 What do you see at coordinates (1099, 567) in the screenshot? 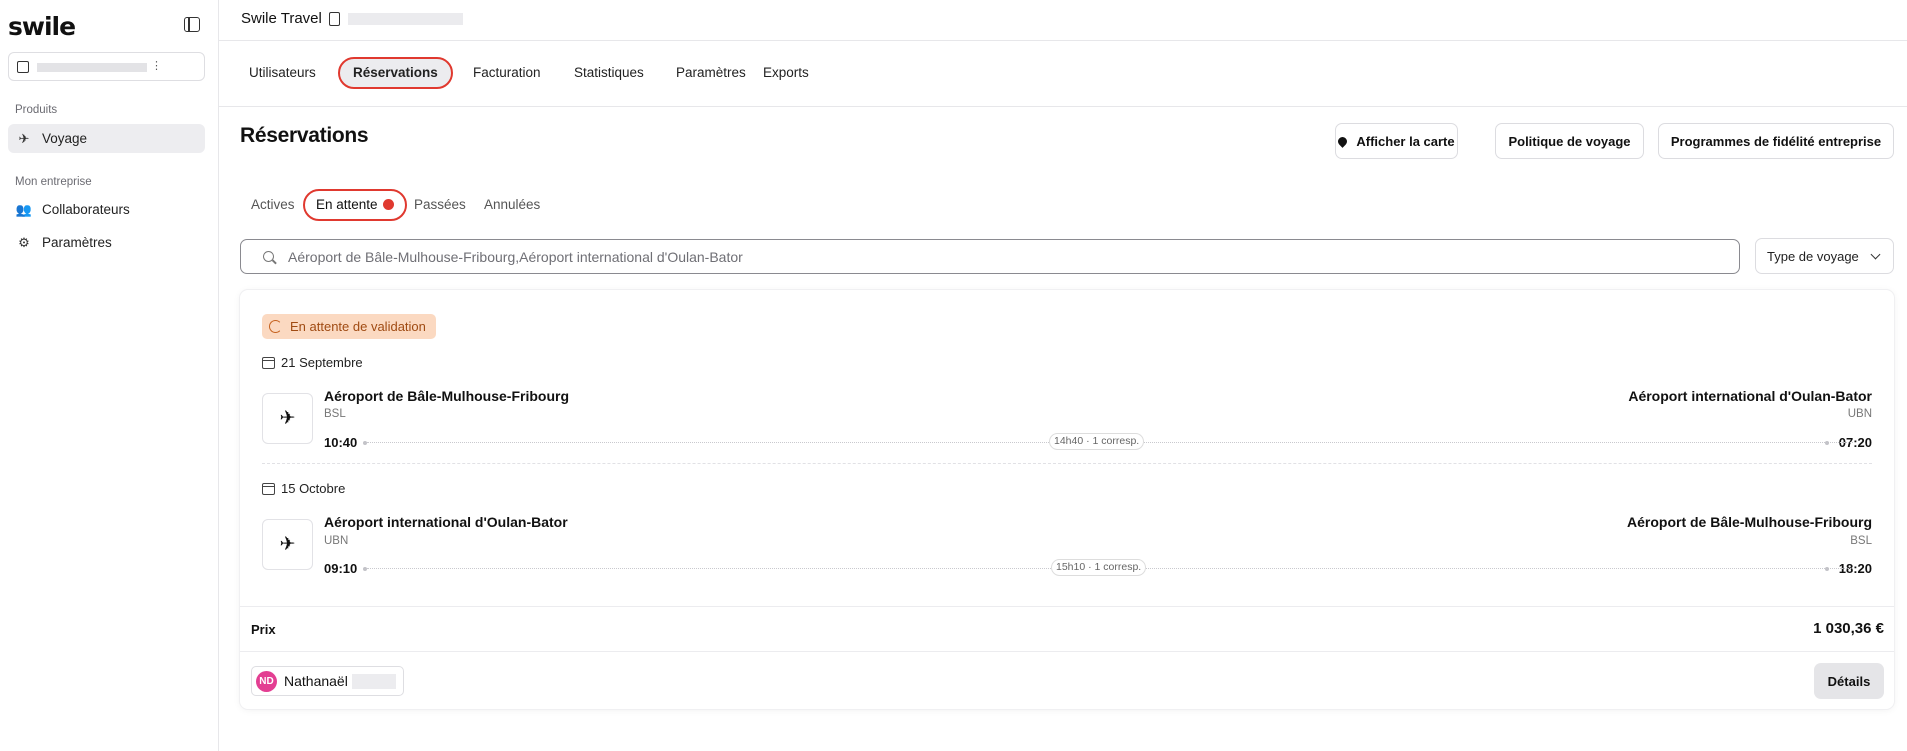
I see `route-duration-pill: 15h10 · 1 corresp.` at bounding box center [1099, 567].